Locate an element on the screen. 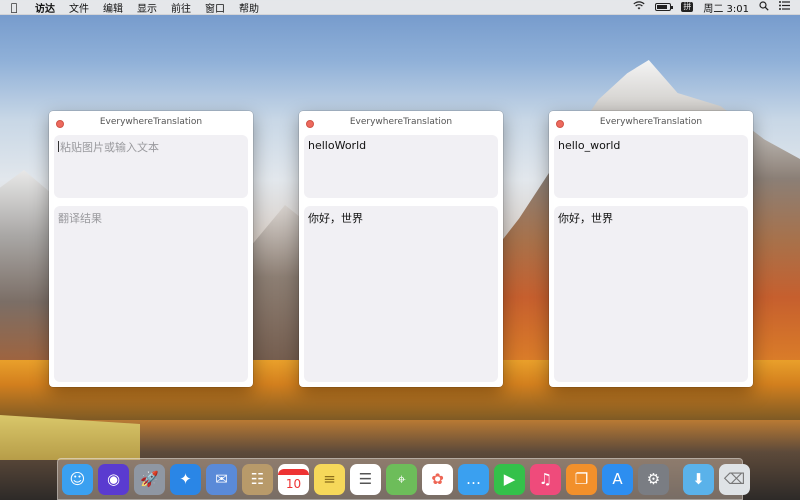 This screenshot has height=500, width=800. ibooks-icon: ❐ is located at coordinates (581, 479).